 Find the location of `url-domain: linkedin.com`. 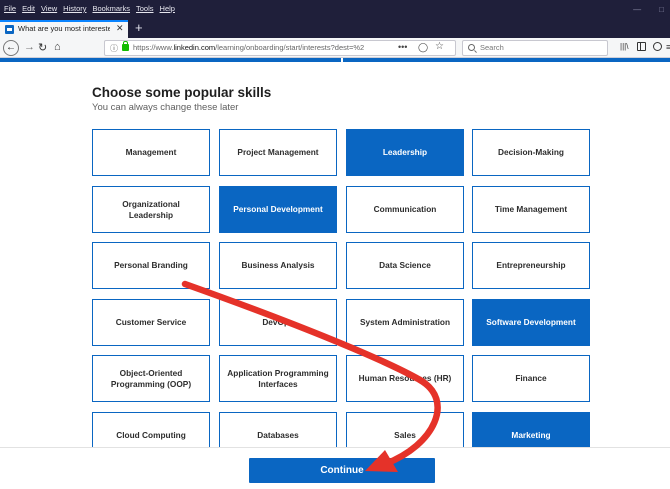

url-domain: linkedin.com is located at coordinates (194, 47).